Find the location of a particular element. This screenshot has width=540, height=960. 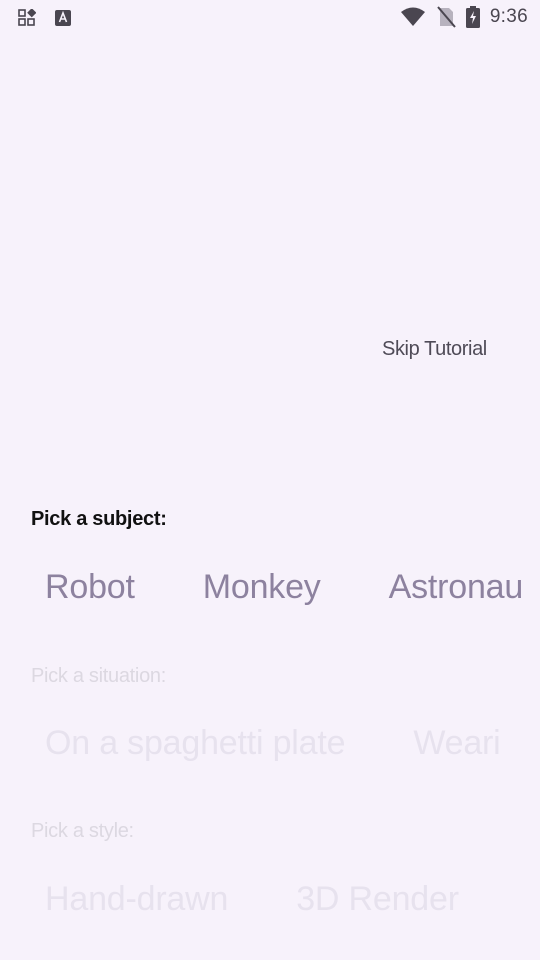

status-time: 9:36 is located at coordinates (508, 16).